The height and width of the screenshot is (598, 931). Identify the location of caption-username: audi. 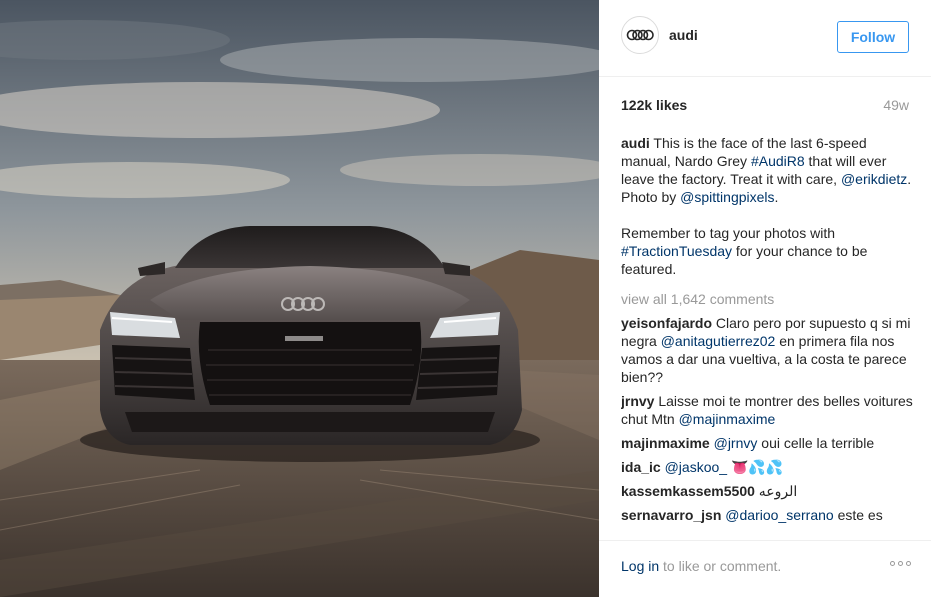
(635, 143).